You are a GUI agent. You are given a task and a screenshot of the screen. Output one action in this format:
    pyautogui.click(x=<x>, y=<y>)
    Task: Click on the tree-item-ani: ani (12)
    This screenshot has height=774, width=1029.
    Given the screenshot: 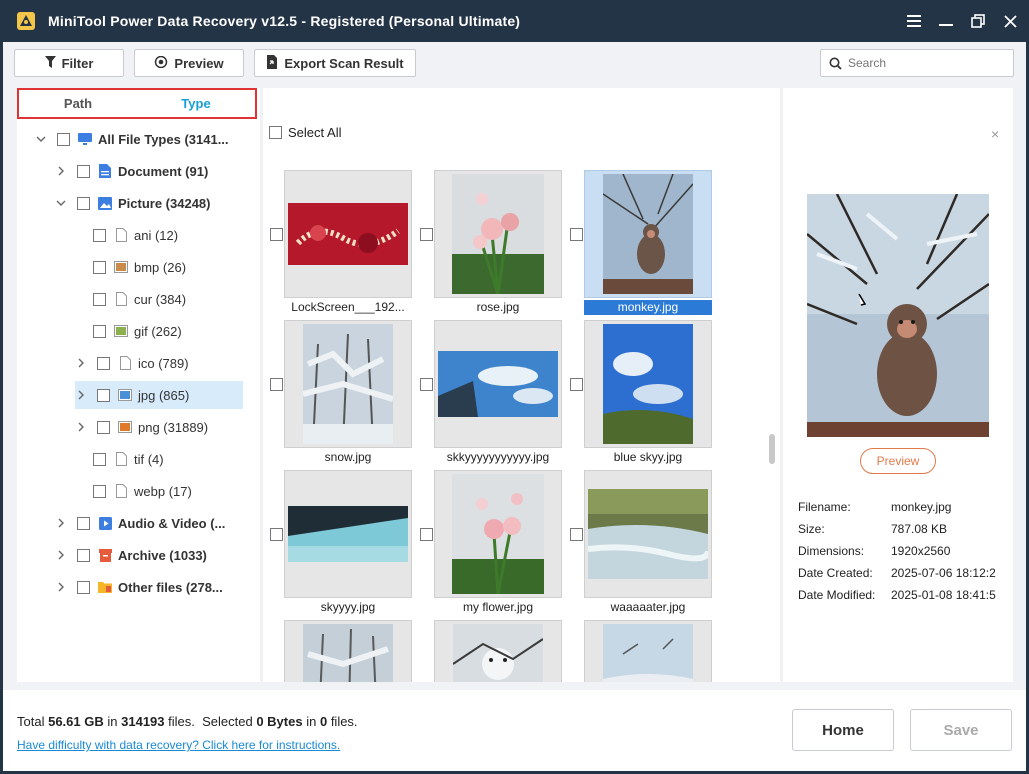 What is the action you would take?
    pyautogui.click(x=135, y=235)
    